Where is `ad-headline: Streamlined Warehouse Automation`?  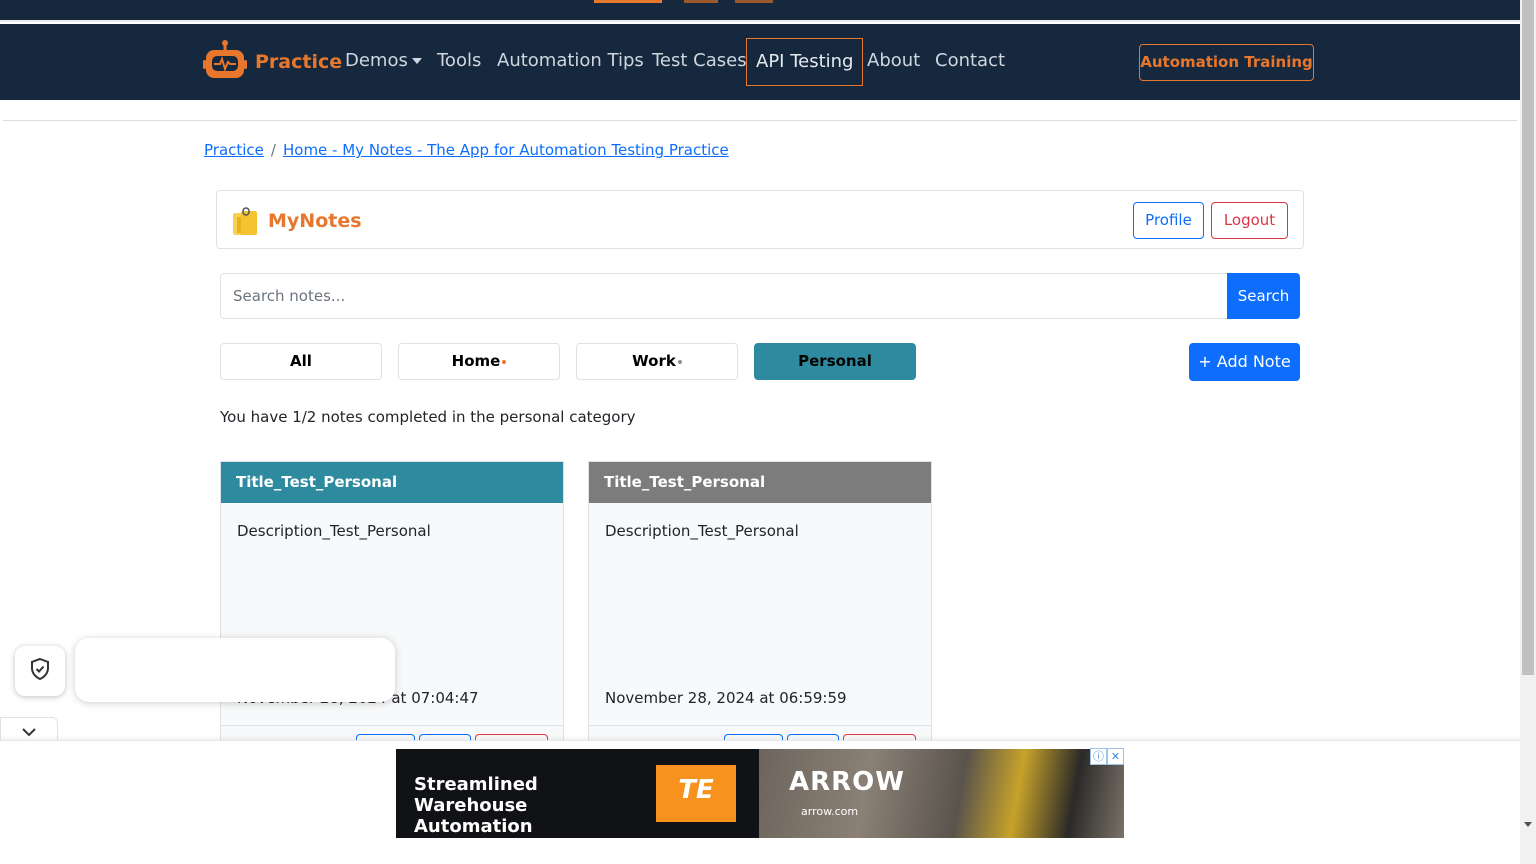 ad-headline: Streamlined Warehouse Automation is located at coordinates (476, 805).